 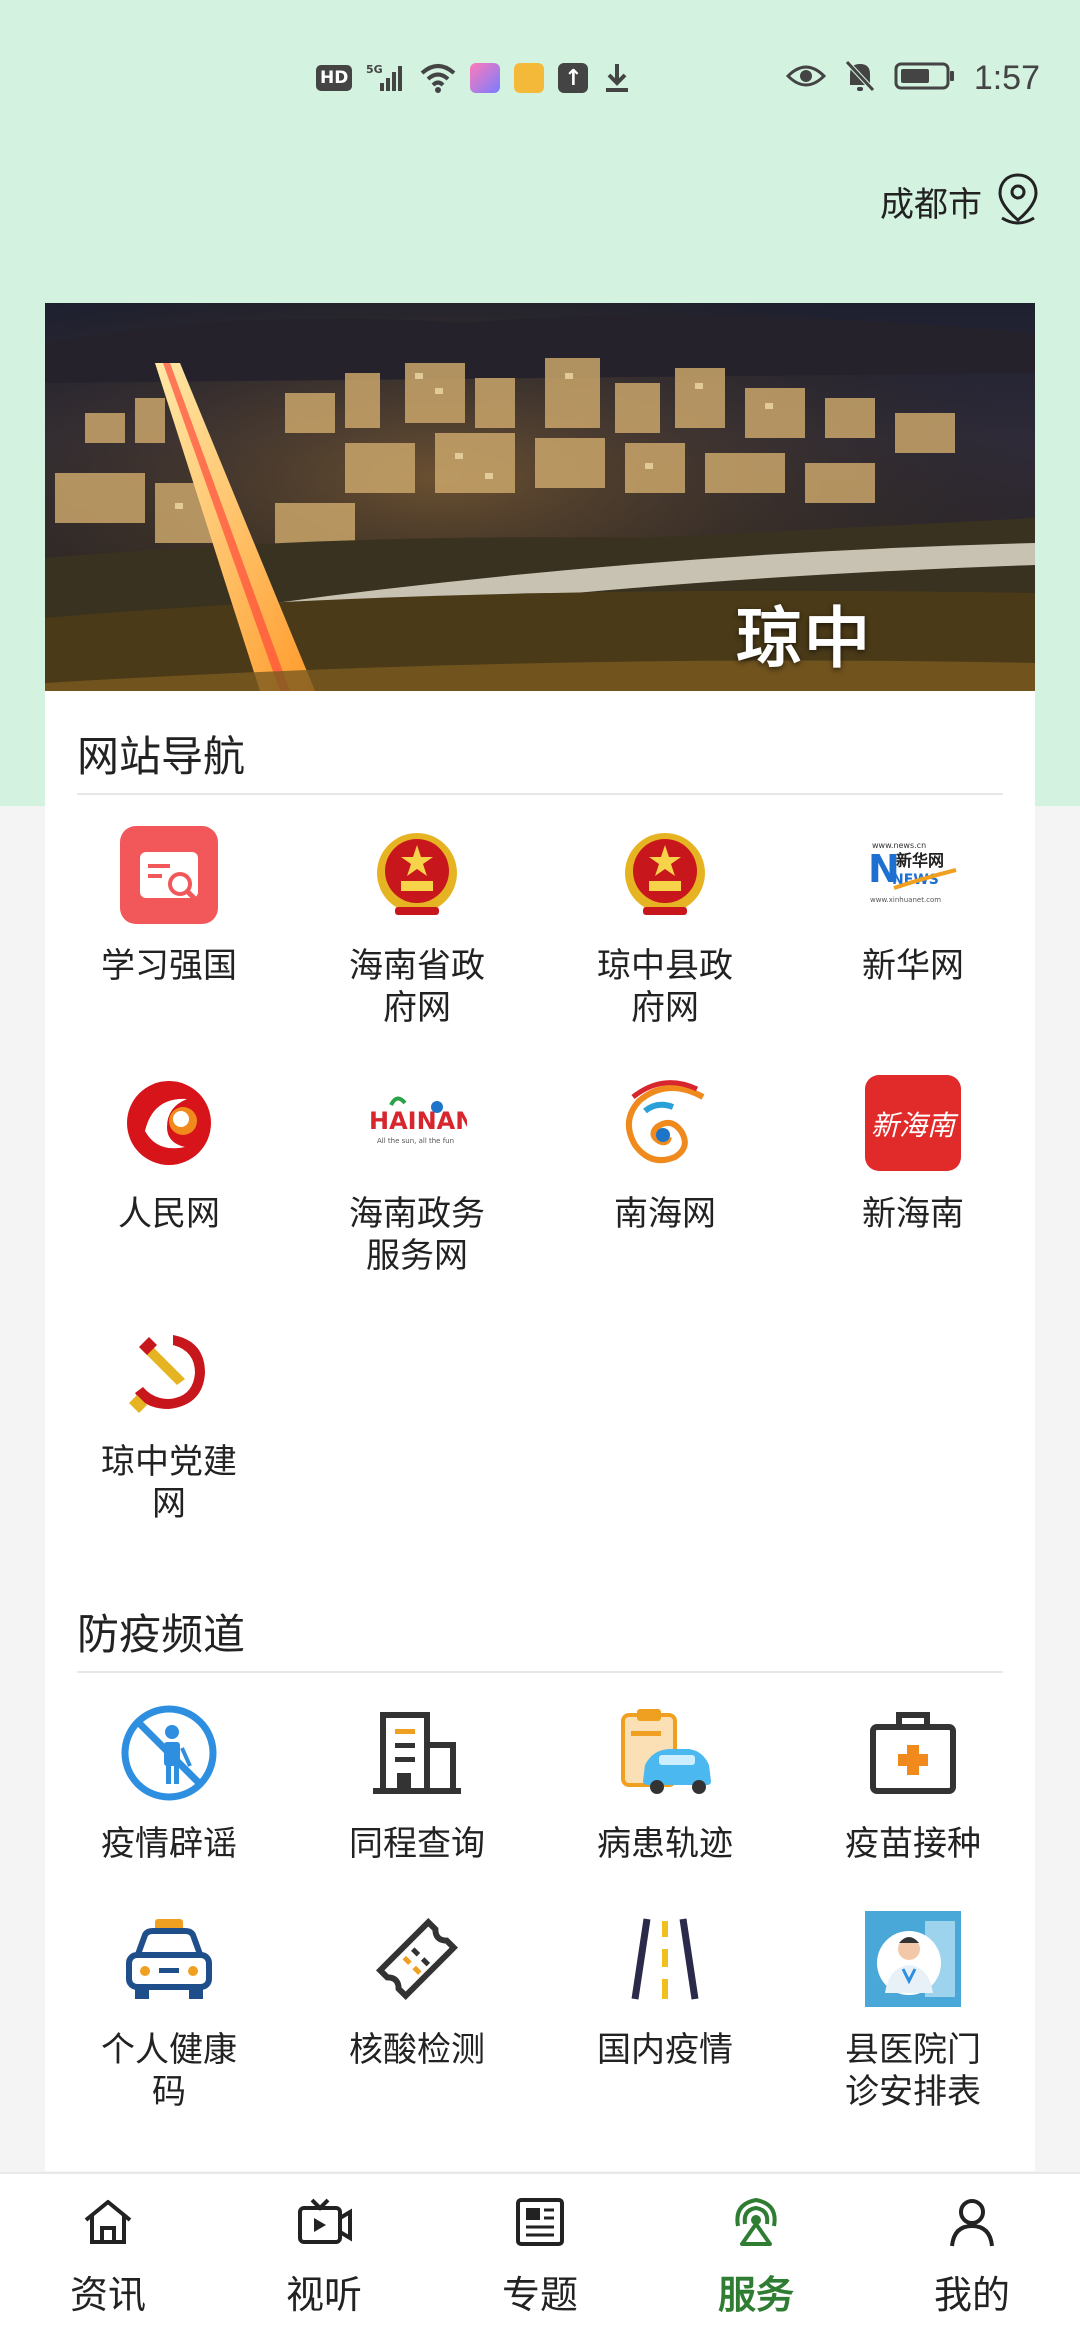 I want to click on nav-item-hainan-gov: 海南省政府网, so click(x=417, y=927).